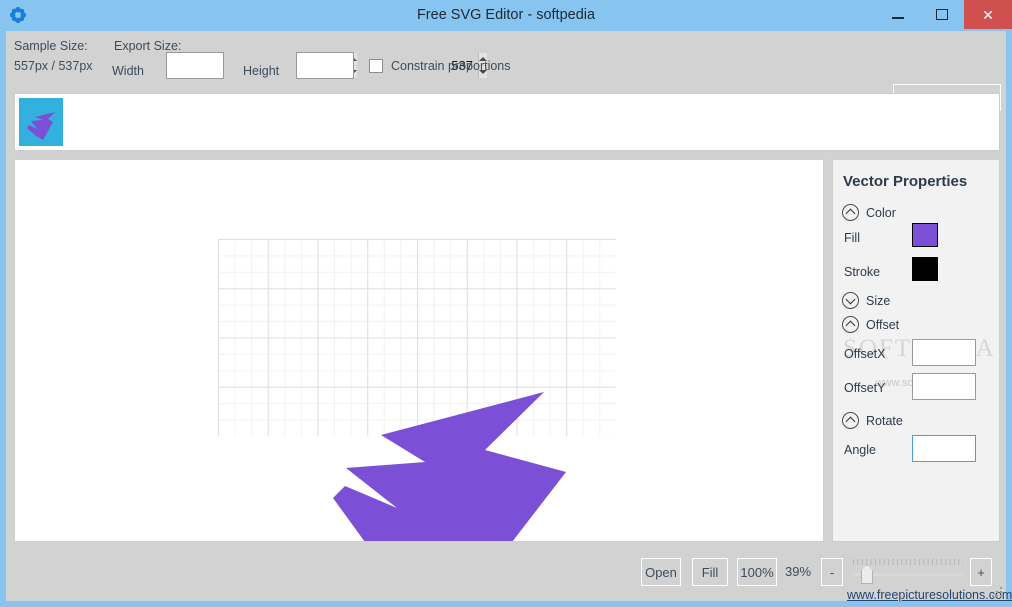 The image size is (1012, 607). I want to click on constrain-proportions-checkbox, so click(376, 66).